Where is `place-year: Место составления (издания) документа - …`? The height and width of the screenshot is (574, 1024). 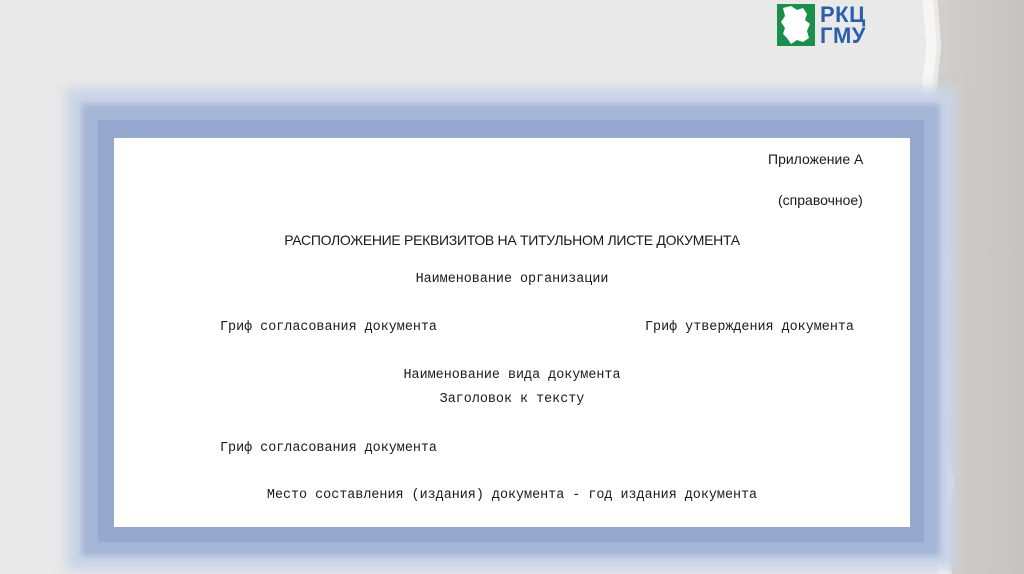 place-year: Место составления (издания) документа - … is located at coordinates (512, 495).